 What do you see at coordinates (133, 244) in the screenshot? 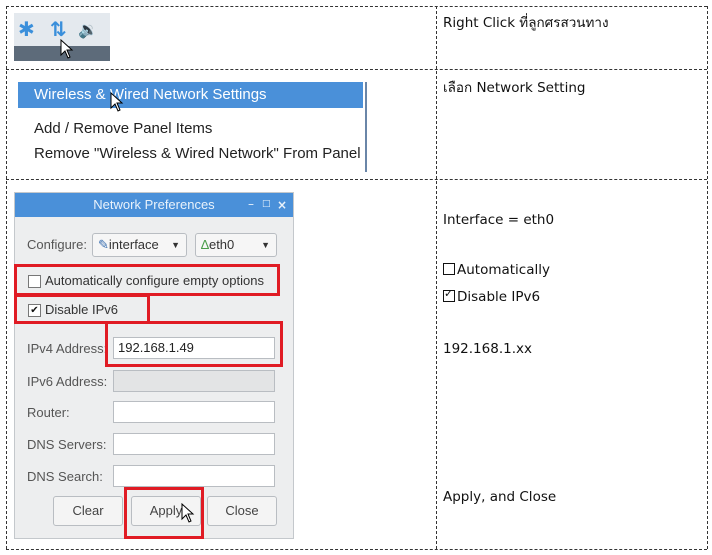
I see `configure-value: interface` at bounding box center [133, 244].